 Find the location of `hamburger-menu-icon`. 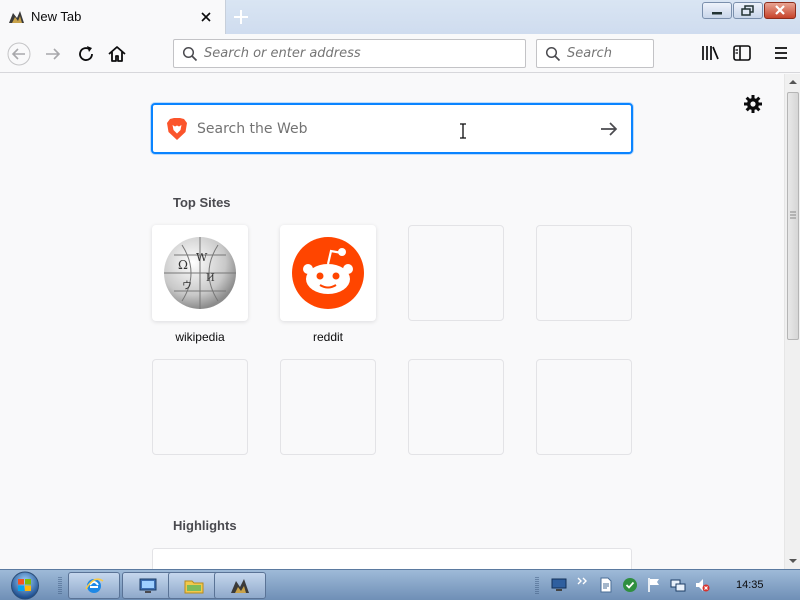

hamburger-menu-icon is located at coordinates (781, 53).